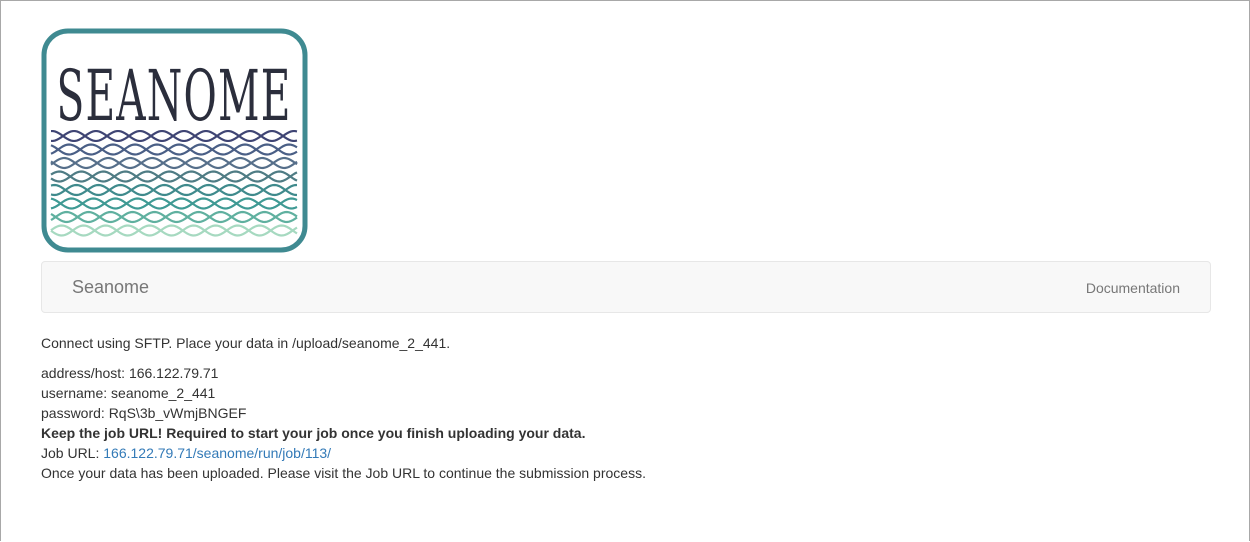 The height and width of the screenshot is (542, 1250). What do you see at coordinates (217, 453) in the screenshot?
I see `job-url-link: 166.122.79.71/seanome/run/job/113/` at bounding box center [217, 453].